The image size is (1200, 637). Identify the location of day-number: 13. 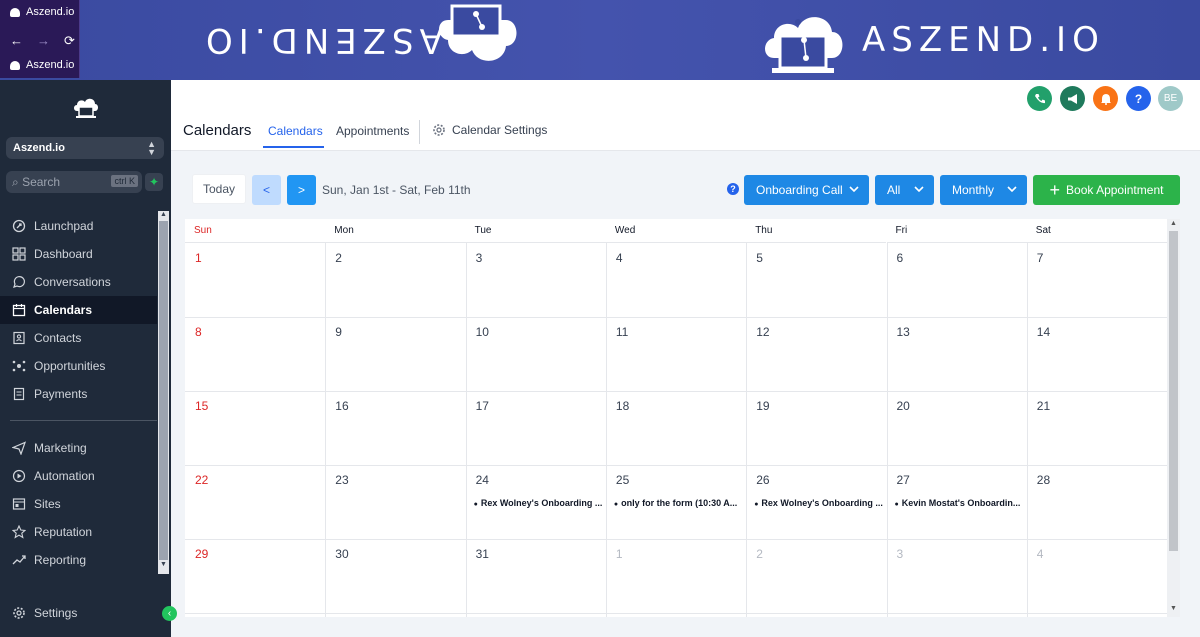
(903, 332).